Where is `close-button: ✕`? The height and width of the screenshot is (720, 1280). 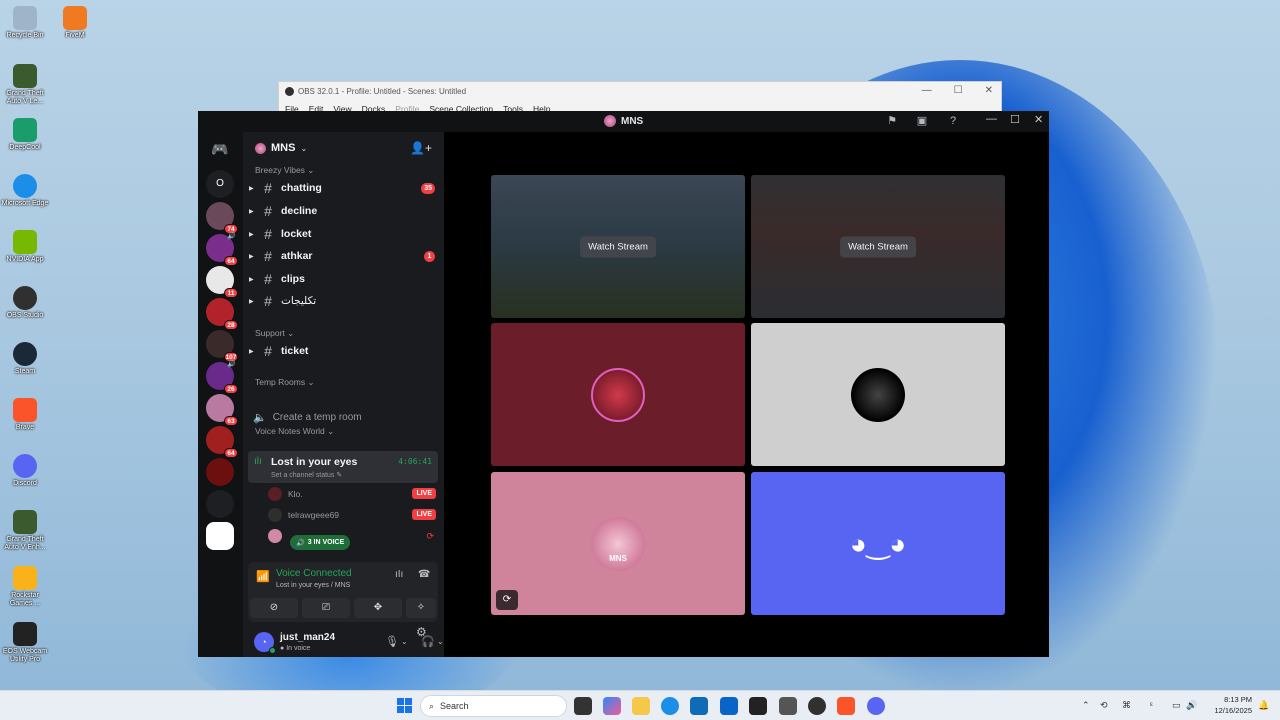
close-button: ✕ is located at coordinates (1038, 119).